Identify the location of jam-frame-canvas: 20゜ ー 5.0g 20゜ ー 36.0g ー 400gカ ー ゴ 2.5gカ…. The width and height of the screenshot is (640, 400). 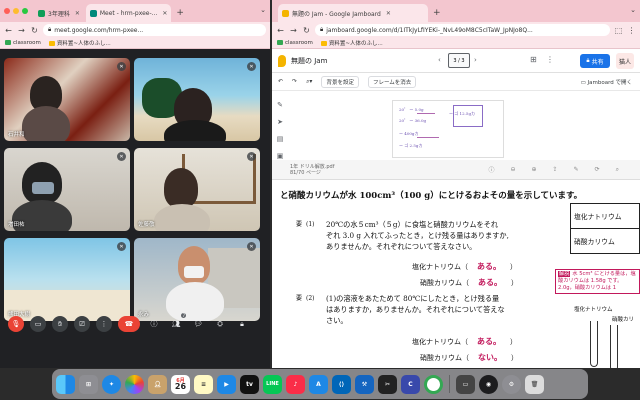
(448, 129).